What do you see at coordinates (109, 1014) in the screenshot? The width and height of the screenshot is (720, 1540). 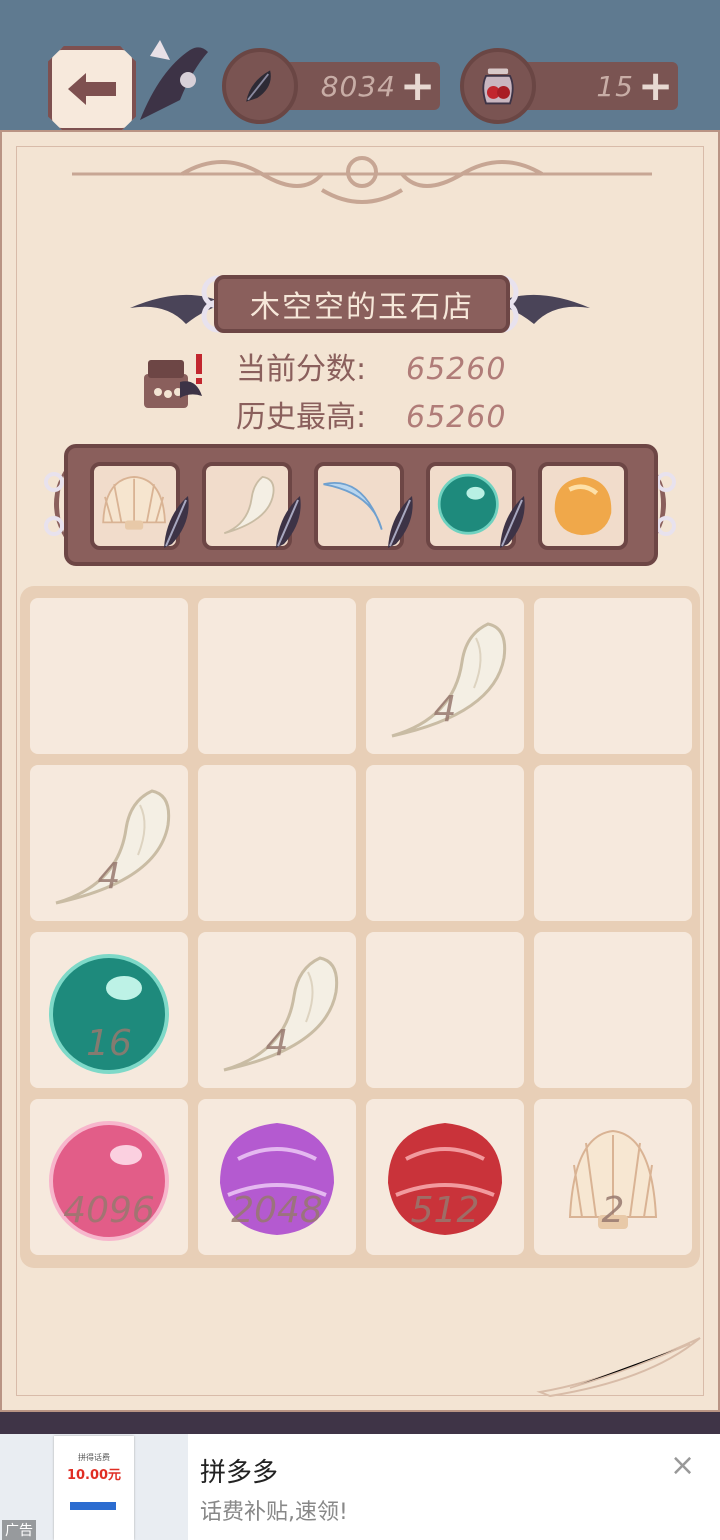 I see `tile-16-icon` at bounding box center [109, 1014].